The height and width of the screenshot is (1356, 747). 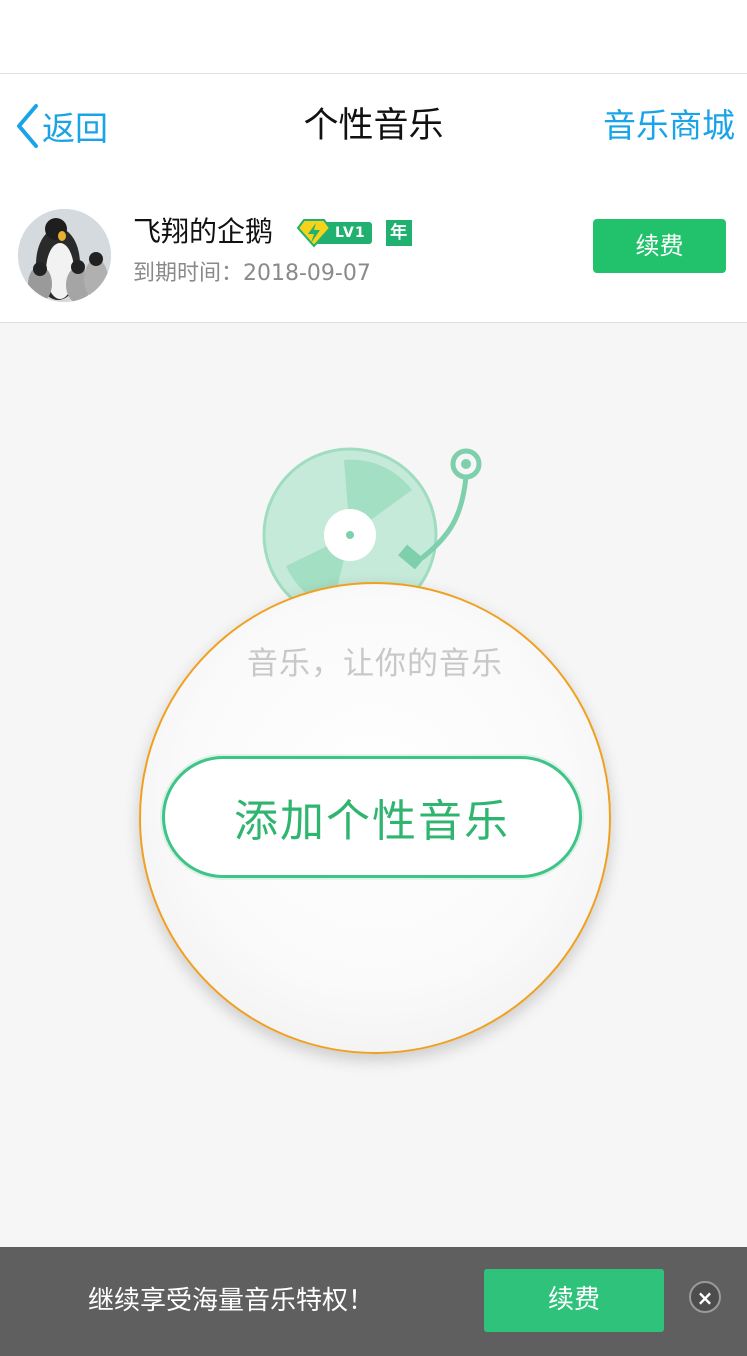 I want to click on banner-text: 继续享受海量音乐特权！, so click(x=231, y=1301).